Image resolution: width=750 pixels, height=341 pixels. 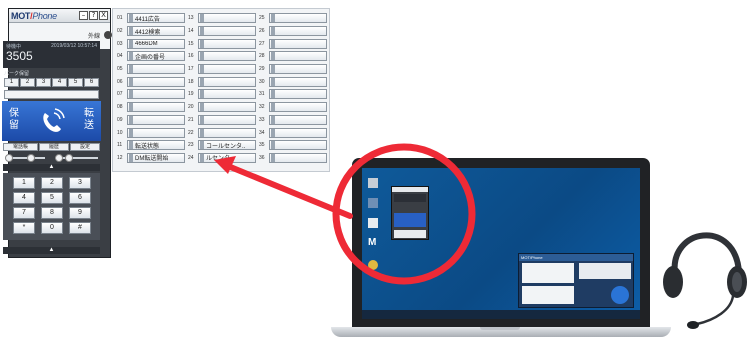 What do you see at coordinates (14, 120) in the screenshot?
I see `hold-button: 保留` at bounding box center [14, 120].